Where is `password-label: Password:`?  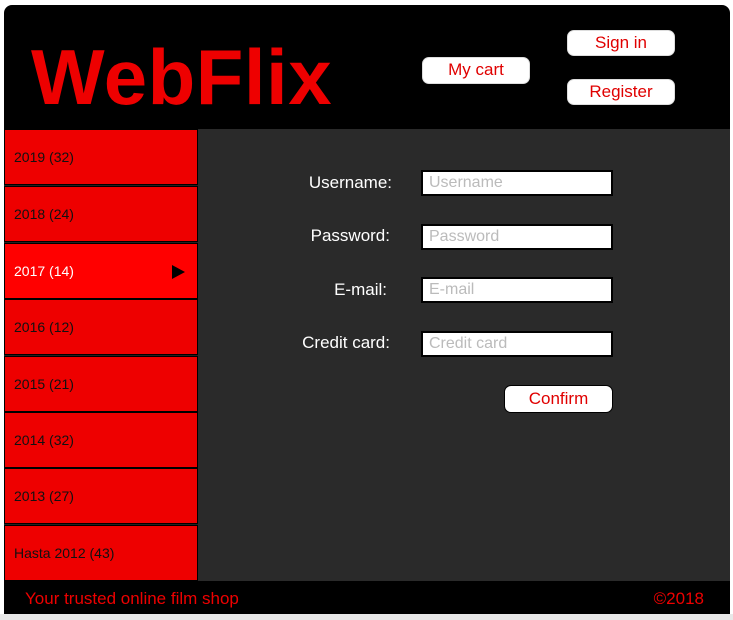
password-label: Password: is located at coordinates (350, 235).